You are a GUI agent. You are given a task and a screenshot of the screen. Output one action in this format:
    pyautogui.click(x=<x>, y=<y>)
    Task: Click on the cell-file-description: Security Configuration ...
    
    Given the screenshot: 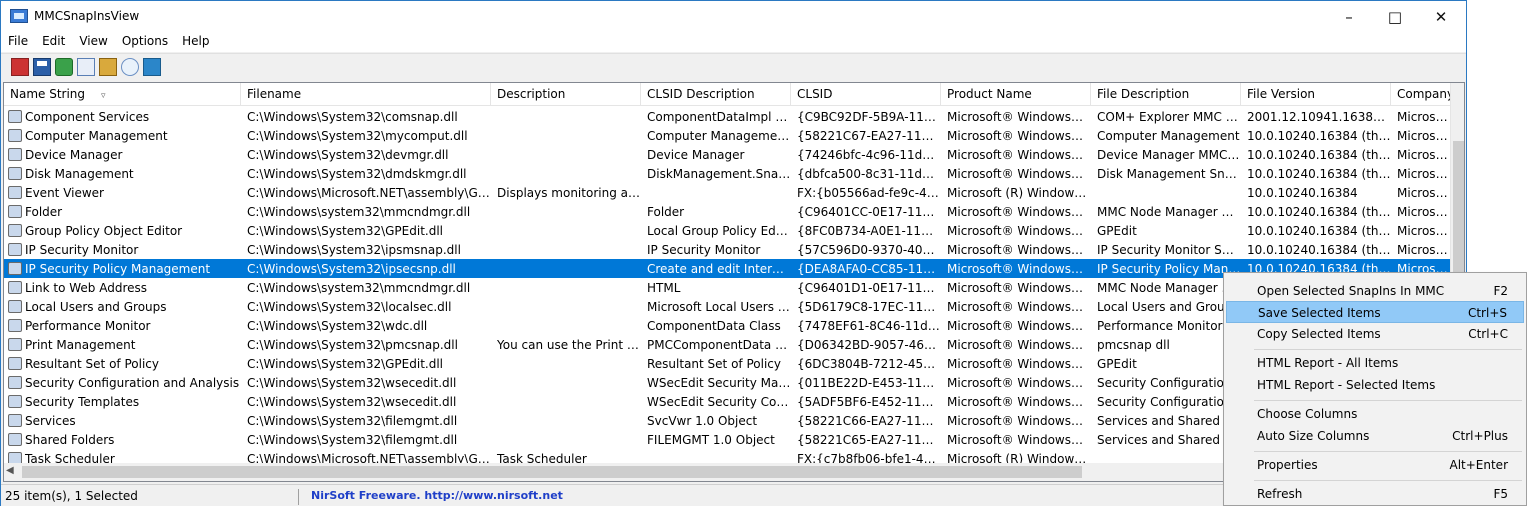 What is the action you would take?
    pyautogui.click(x=1169, y=383)
    